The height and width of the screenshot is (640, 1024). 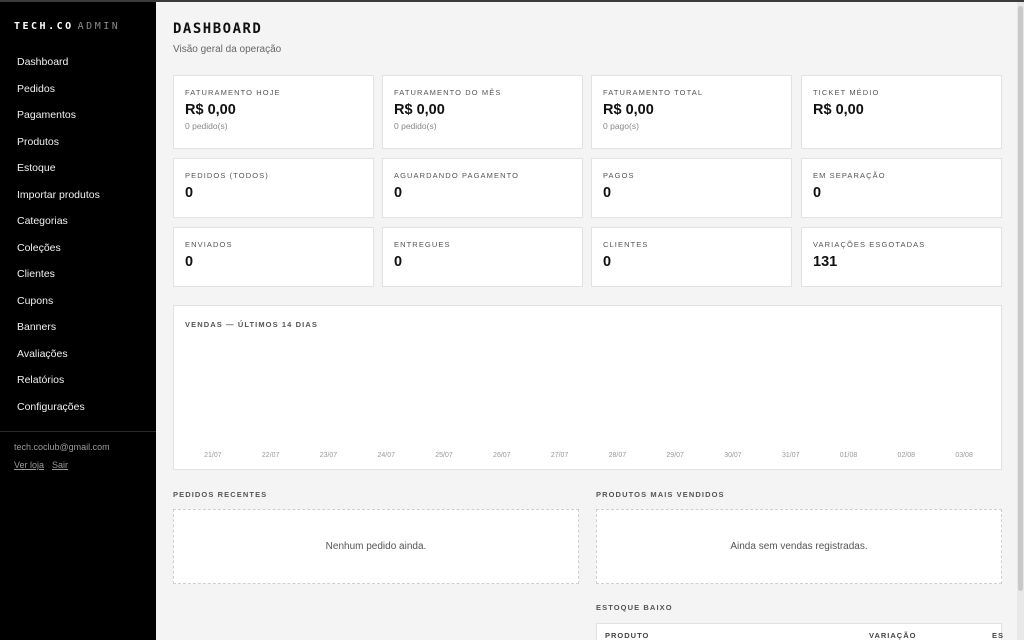 I want to click on sidebar-item-importar-produtos: Importar produtos, so click(x=78, y=195).